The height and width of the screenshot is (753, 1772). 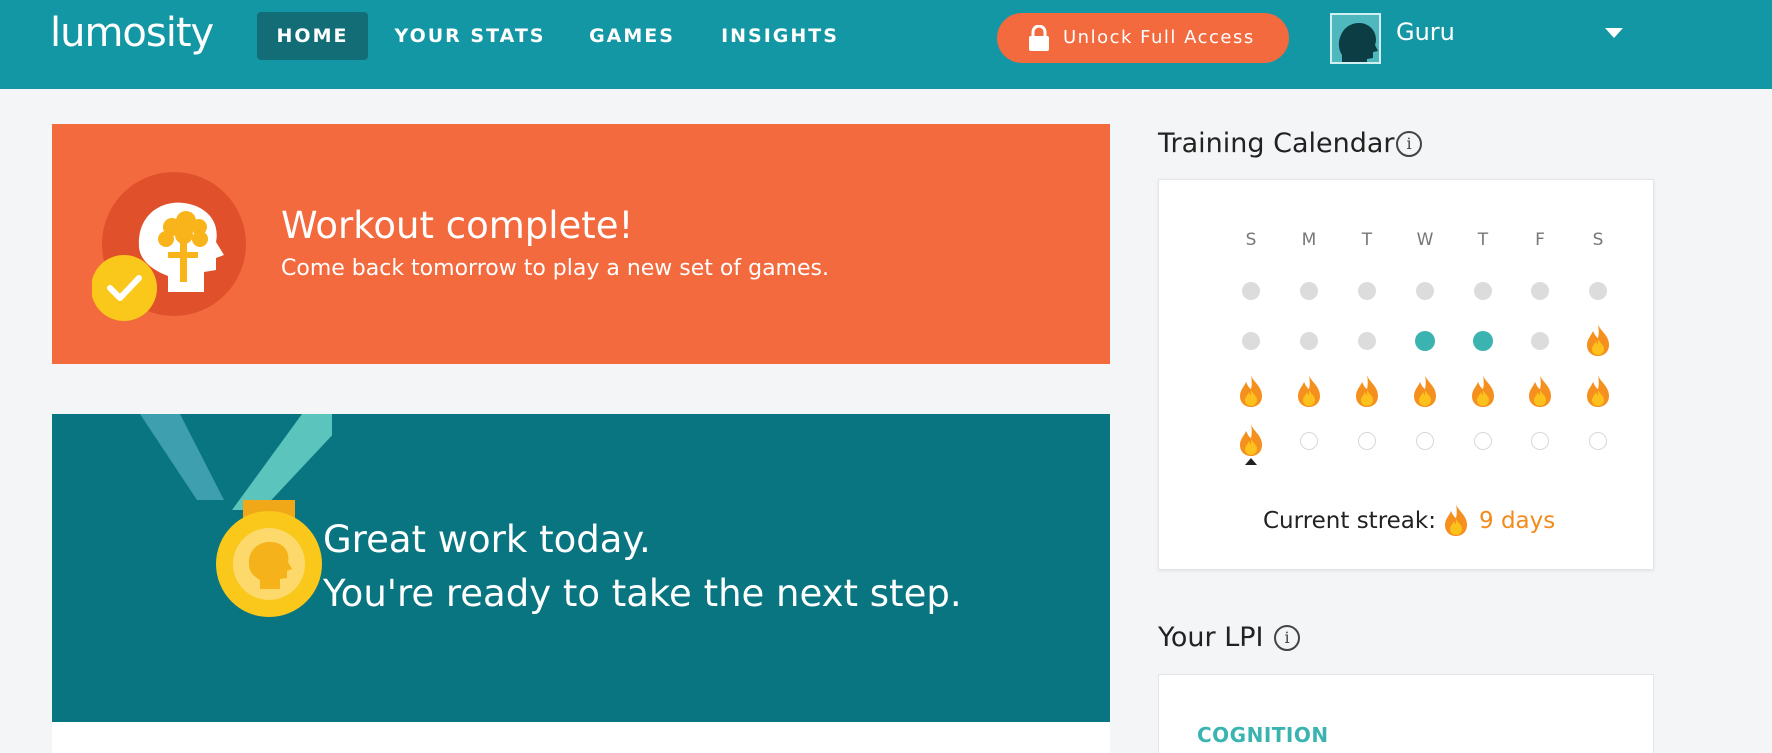 I want to click on nav-insights: INSIGHTS, so click(x=780, y=36).